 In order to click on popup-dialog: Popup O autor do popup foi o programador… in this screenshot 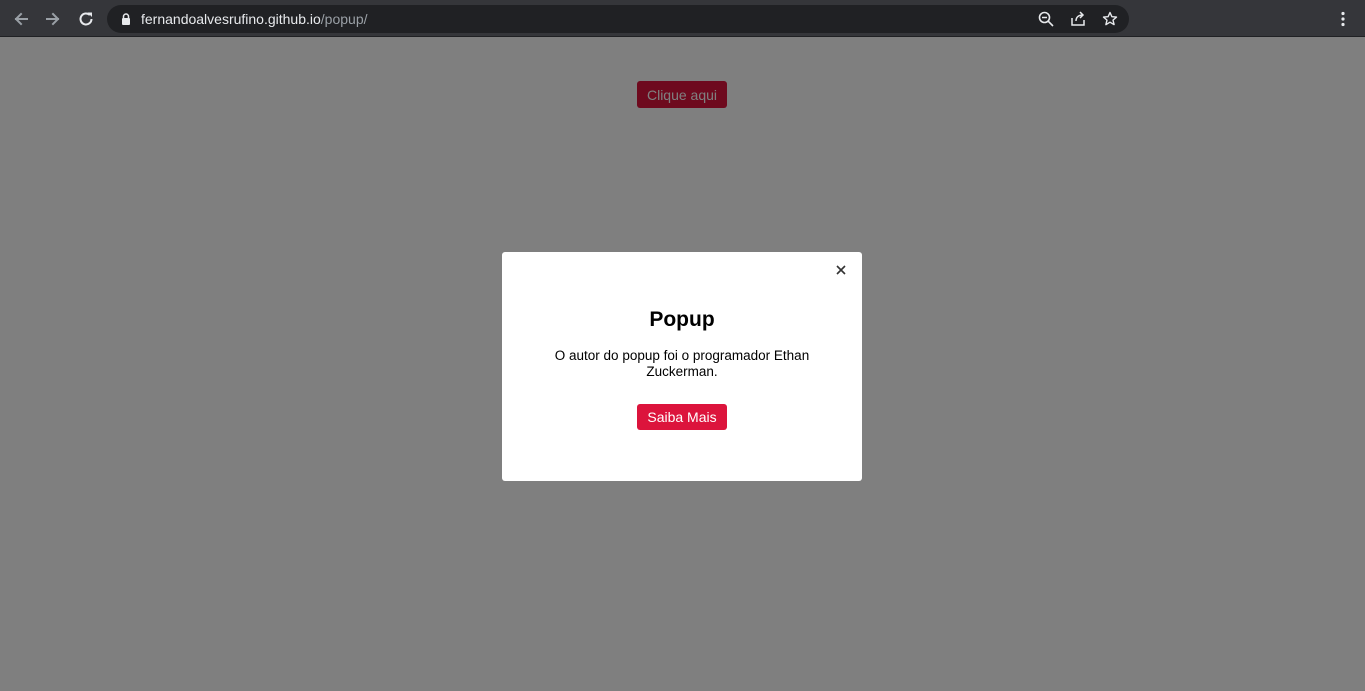, I will do `click(682, 366)`.